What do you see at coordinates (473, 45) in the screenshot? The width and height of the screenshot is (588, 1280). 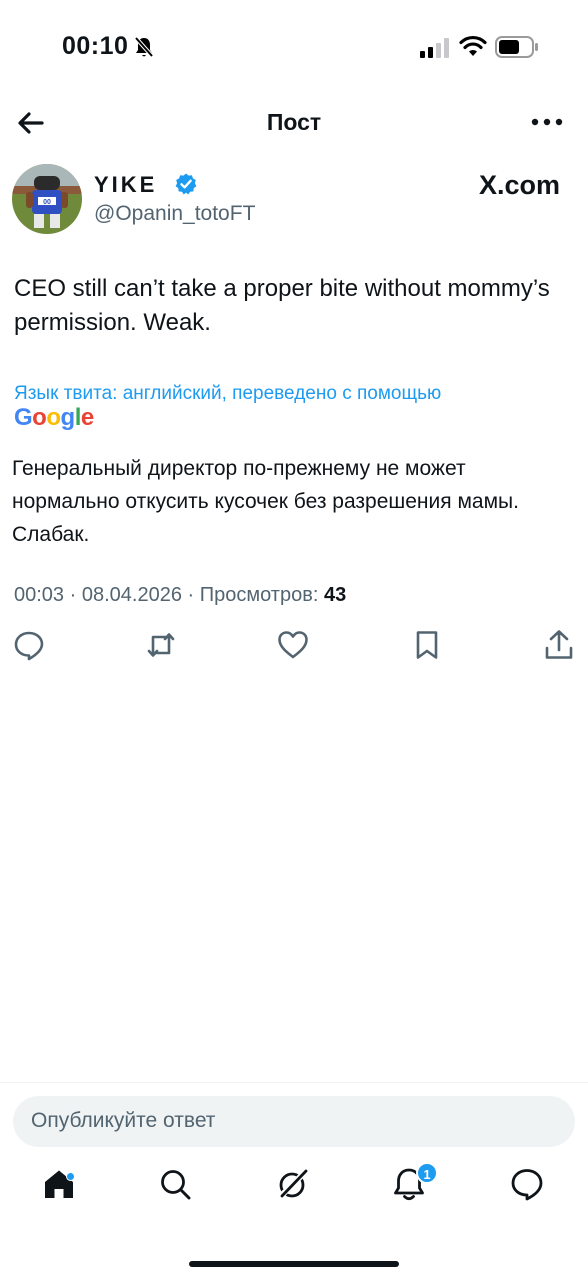 I see `wifi-icon` at bounding box center [473, 45].